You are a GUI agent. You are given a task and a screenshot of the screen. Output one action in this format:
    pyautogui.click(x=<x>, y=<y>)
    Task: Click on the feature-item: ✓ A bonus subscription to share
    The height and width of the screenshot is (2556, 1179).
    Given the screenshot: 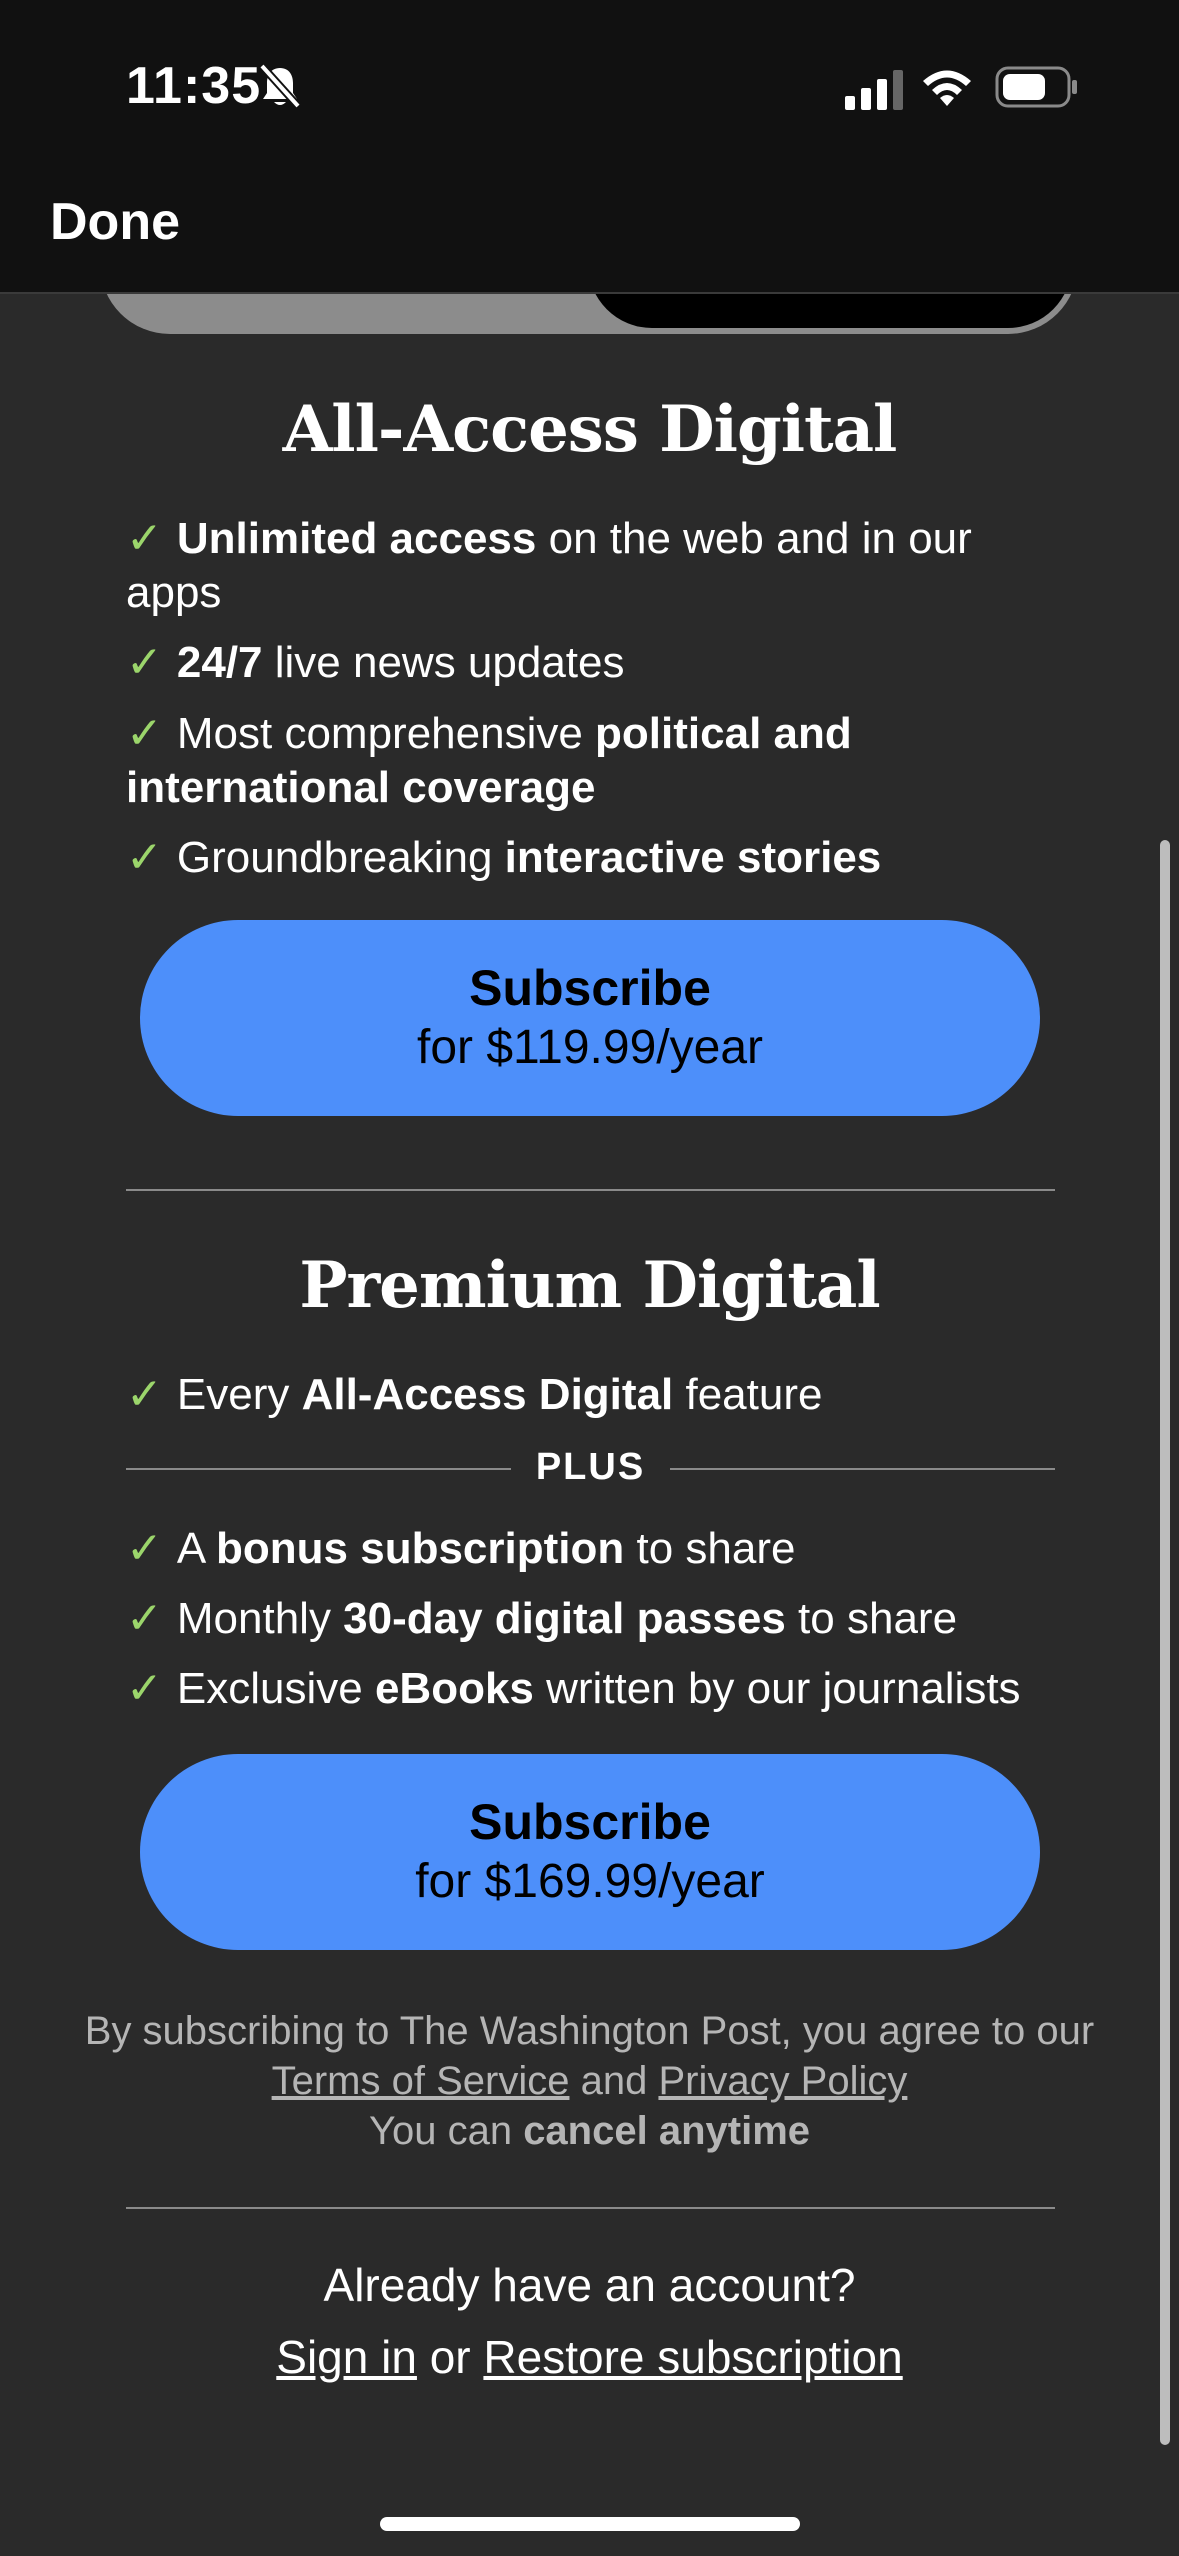 What is the action you would take?
    pyautogui.click(x=461, y=1548)
    